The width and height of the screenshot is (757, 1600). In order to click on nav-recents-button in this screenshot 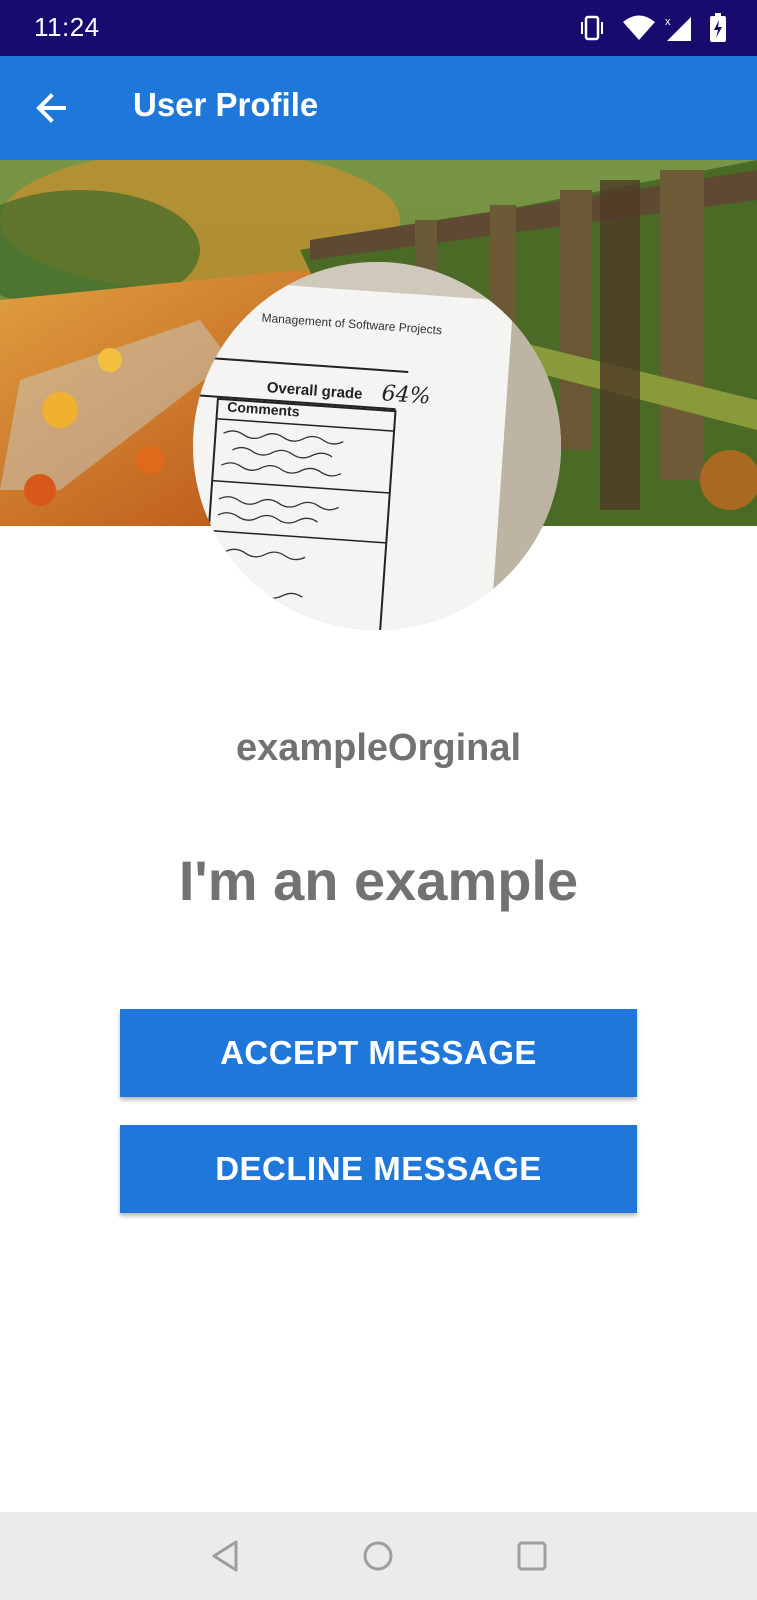, I will do `click(532, 1556)`.